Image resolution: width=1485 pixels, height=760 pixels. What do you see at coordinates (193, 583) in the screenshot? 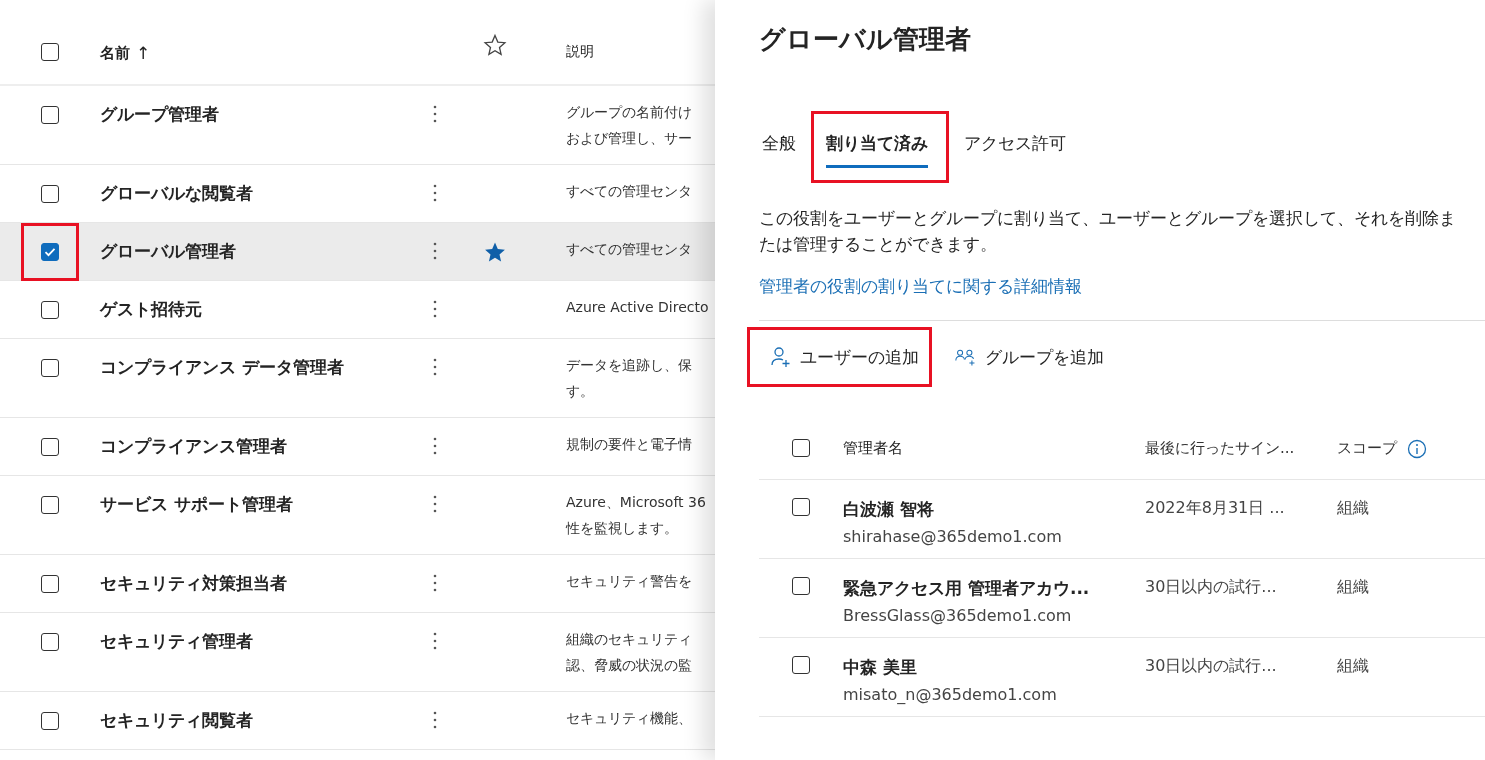
I see `role-name: セキュリティ対策担当者` at bounding box center [193, 583].